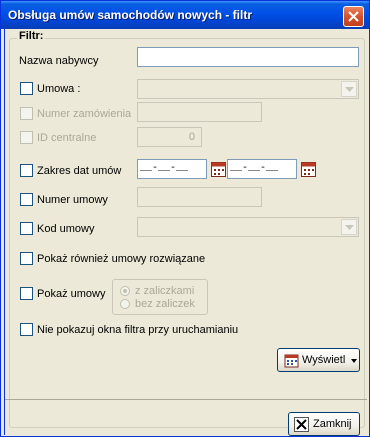  What do you see at coordinates (324, 360) in the screenshot?
I see `show-button-label: Wyświetl` at bounding box center [324, 360].